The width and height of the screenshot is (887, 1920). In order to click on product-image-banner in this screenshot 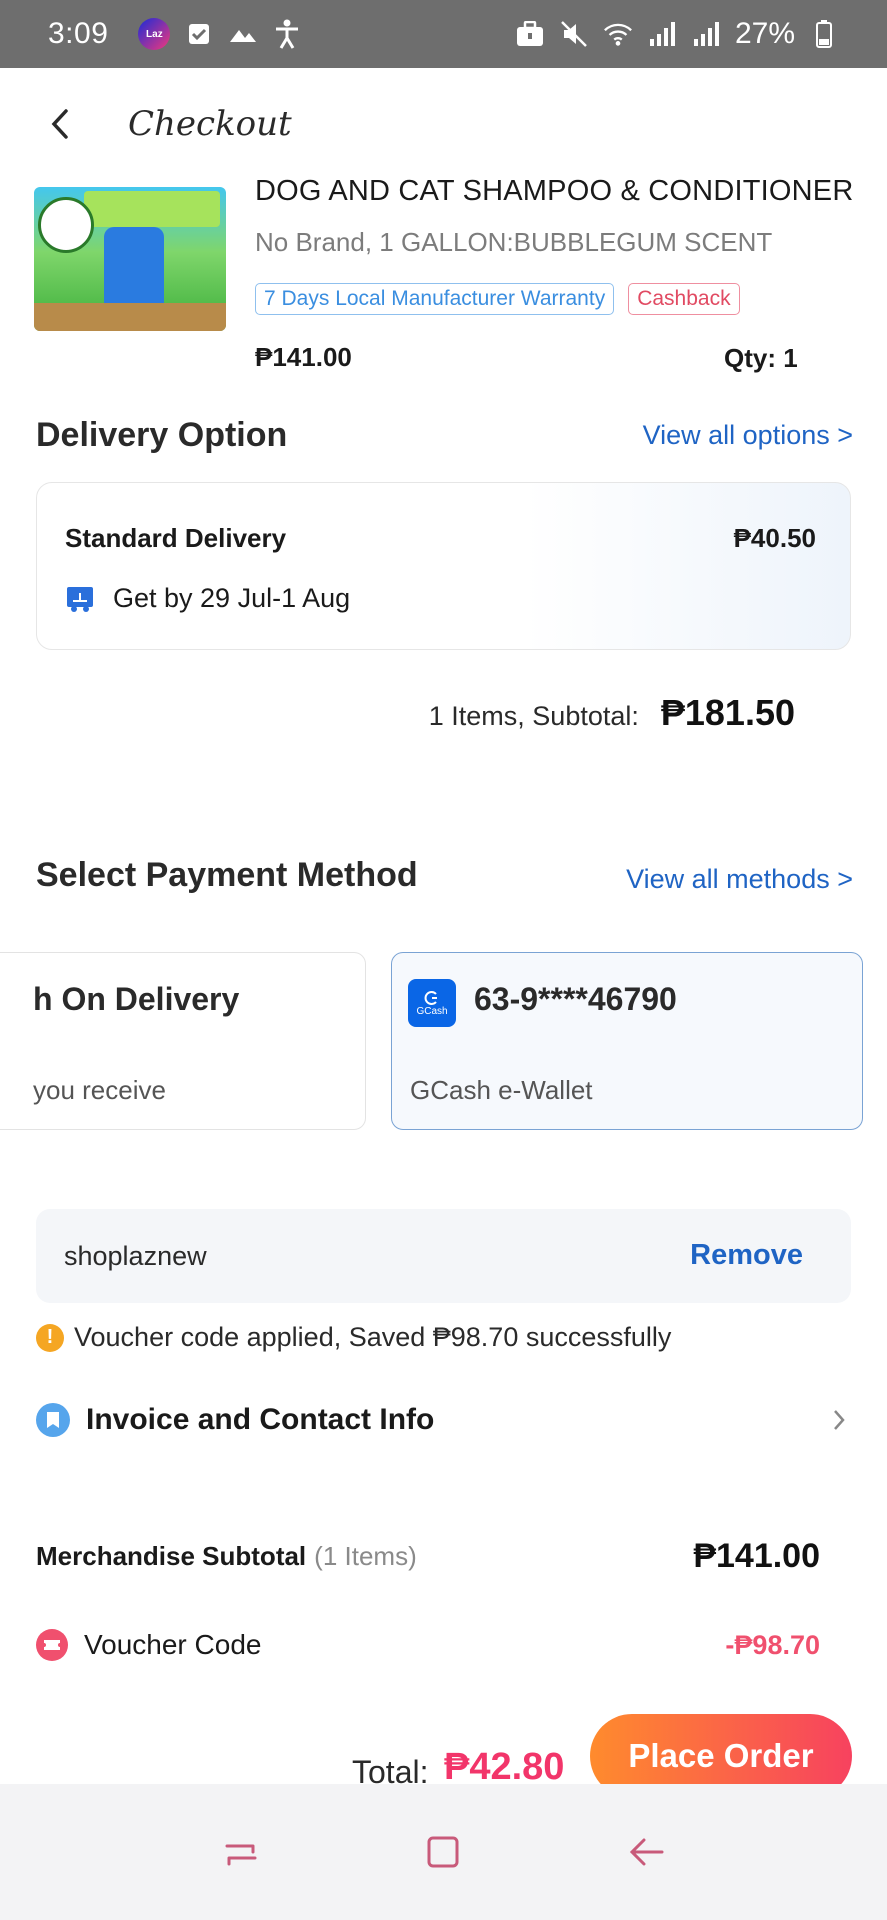, I will do `click(152, 209)`.